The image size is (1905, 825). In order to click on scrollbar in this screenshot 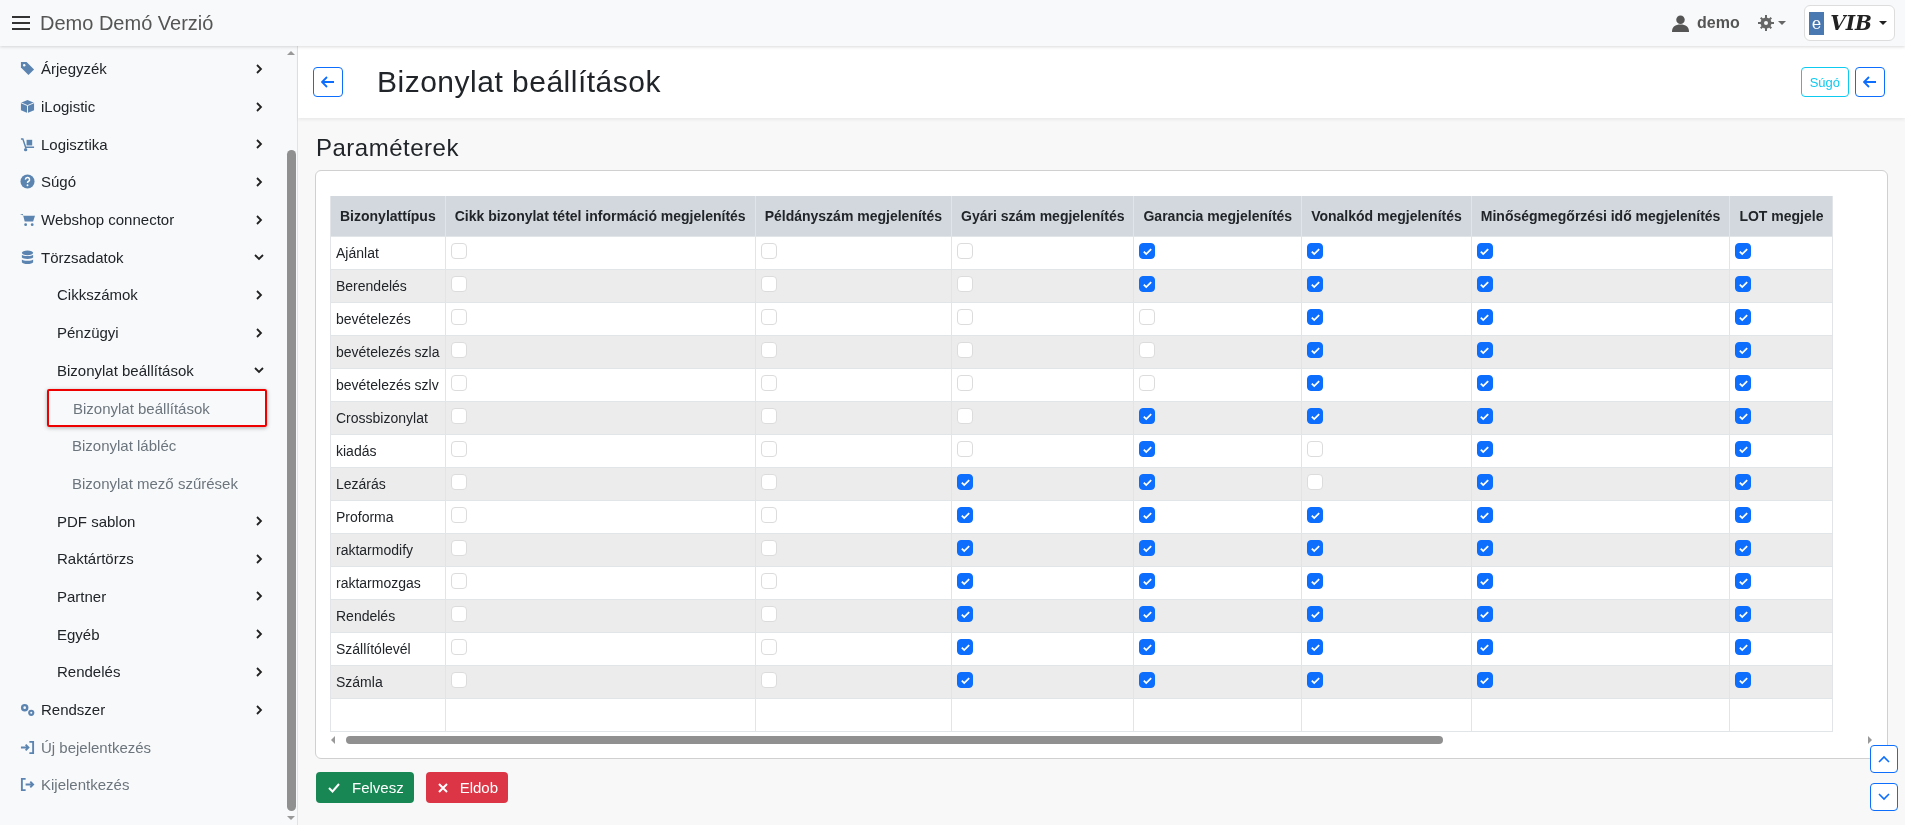, I will do `click(1101, 740)`.